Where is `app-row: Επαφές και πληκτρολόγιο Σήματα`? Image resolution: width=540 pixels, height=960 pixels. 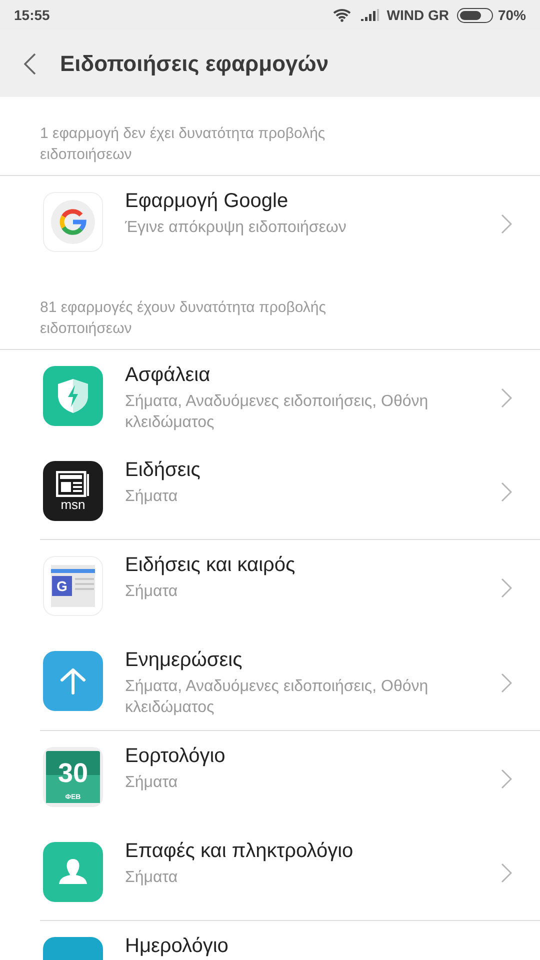
app-row: Επαφές και πληκτρολόγιο Σήματα is located at coordinates (290, 873).